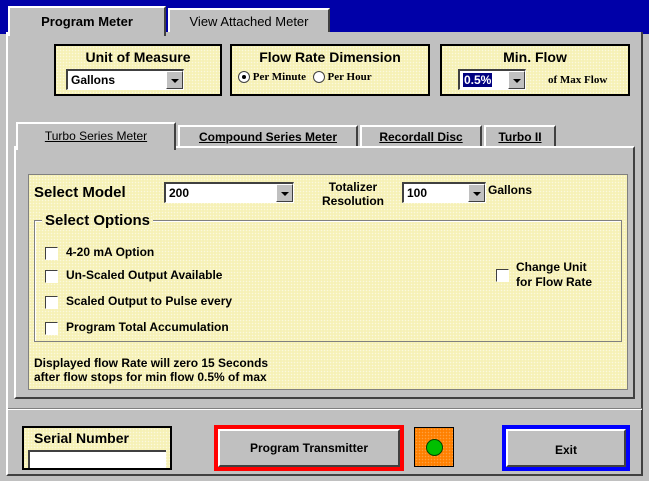  I want to click on tab-program-meter: Program Meter, so click(87, 21).